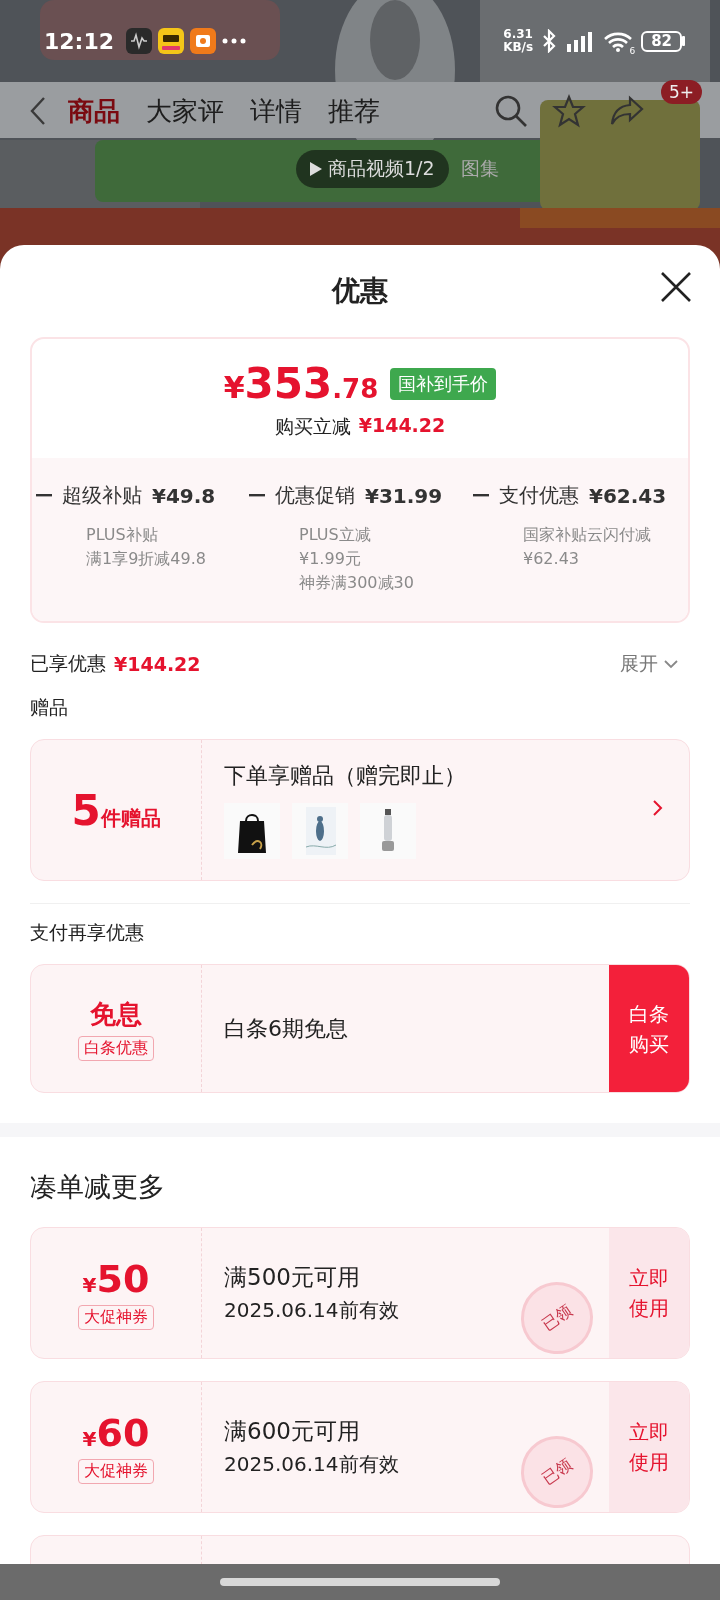  I want to click on discount-label: 支付优惠, so click(539, 495).